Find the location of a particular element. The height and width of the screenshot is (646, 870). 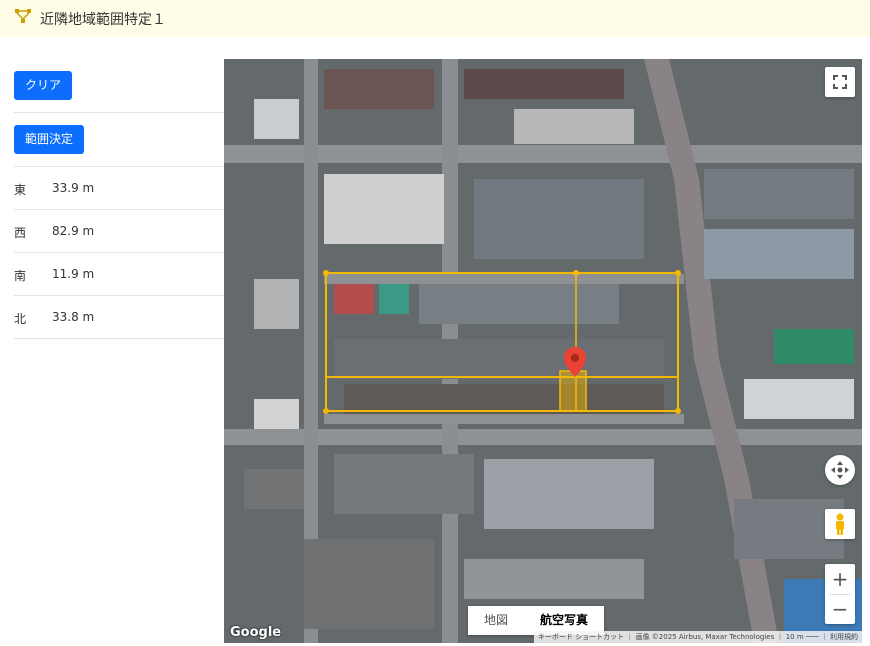

move-arrows-icon is located at coordinates (840, 470).